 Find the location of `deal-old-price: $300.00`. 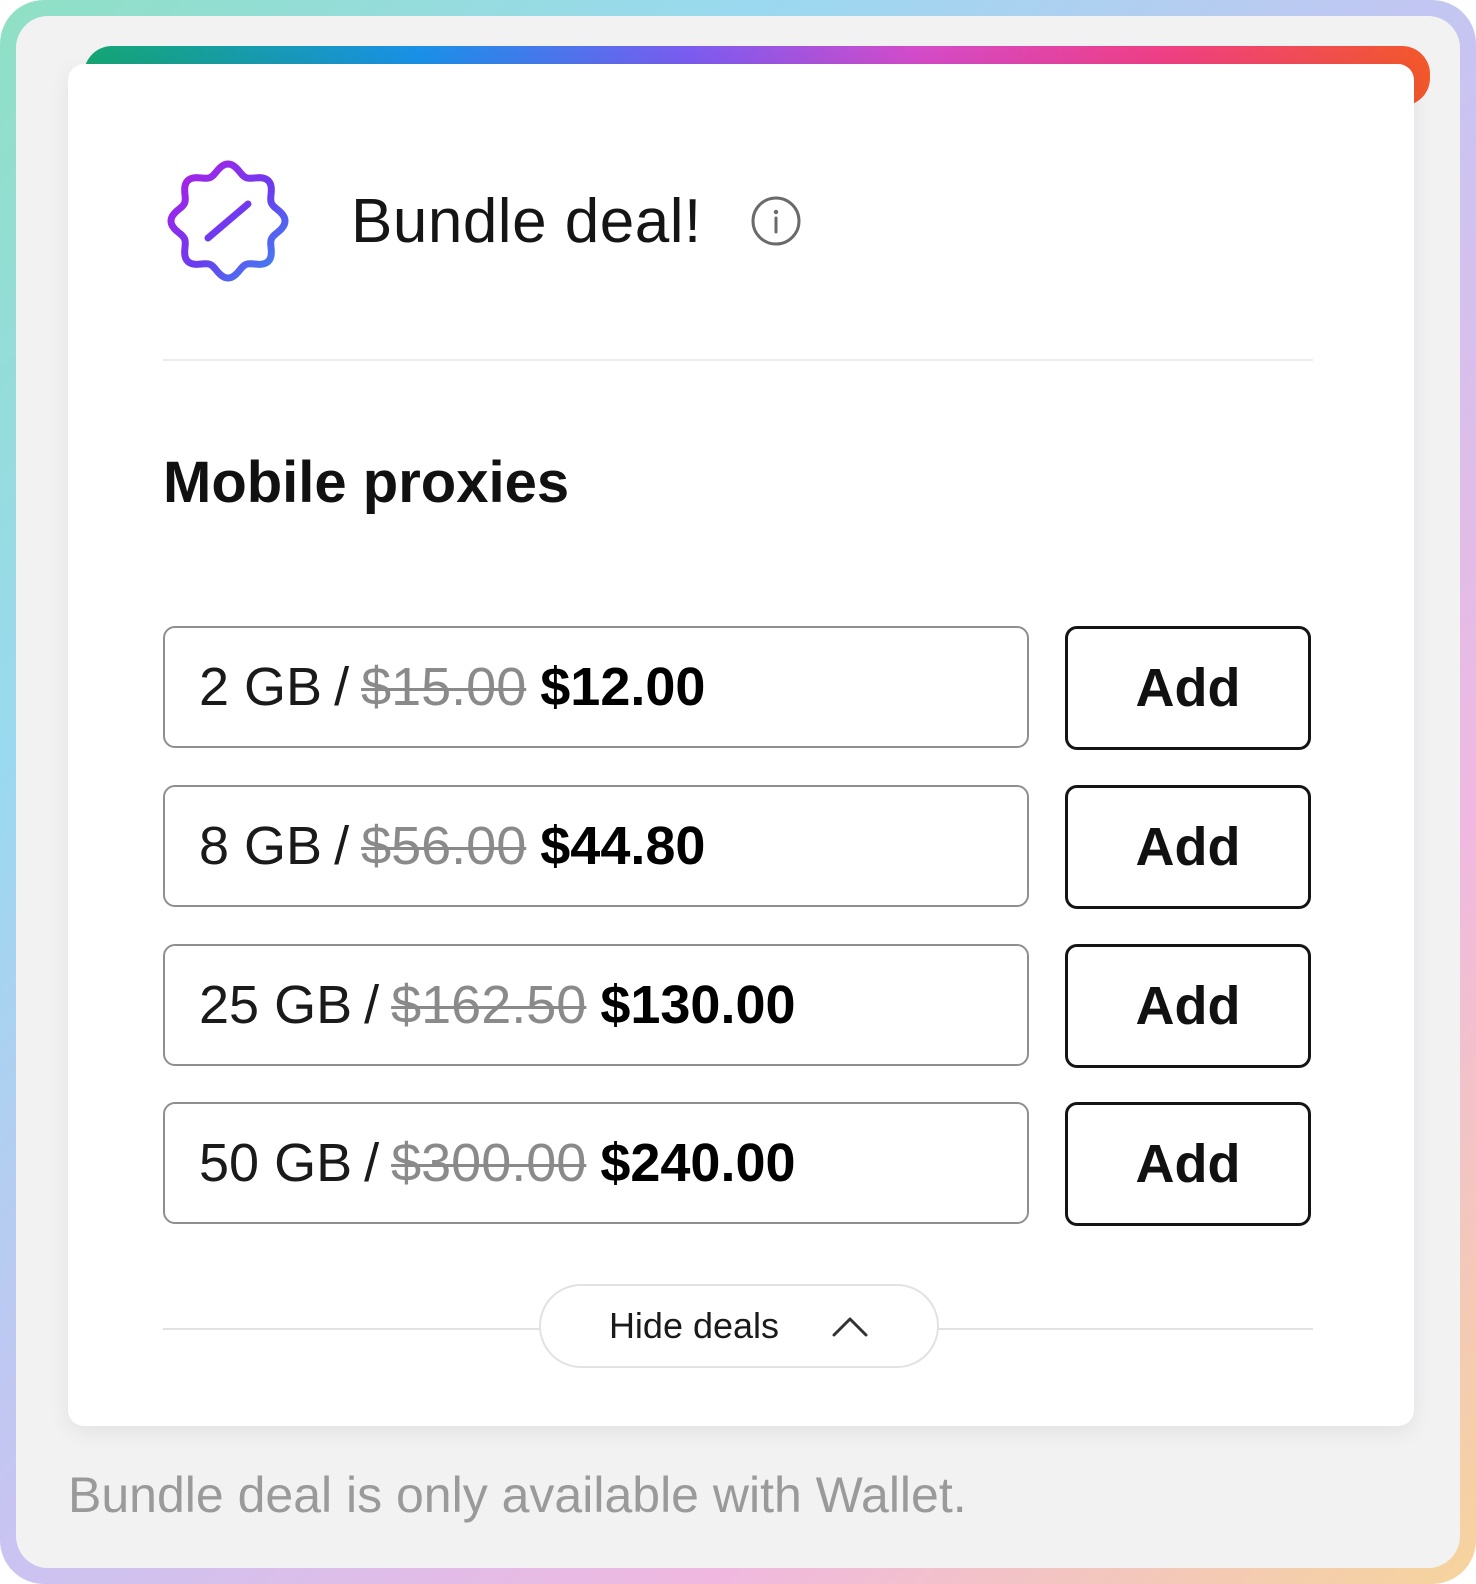

deal-old-price: $300.00 is located at coordinates (489, 1163).